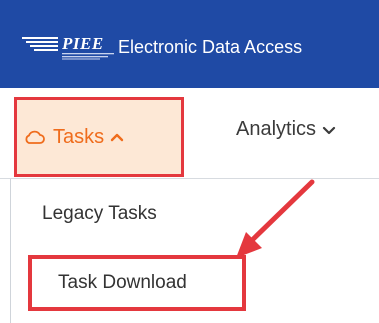 The height and width of the screenshot is (323, 379). What do you see at coordinates (117, 137) in the screenshot?
I see `caret-up-icon` at bounding box center [117, 137].